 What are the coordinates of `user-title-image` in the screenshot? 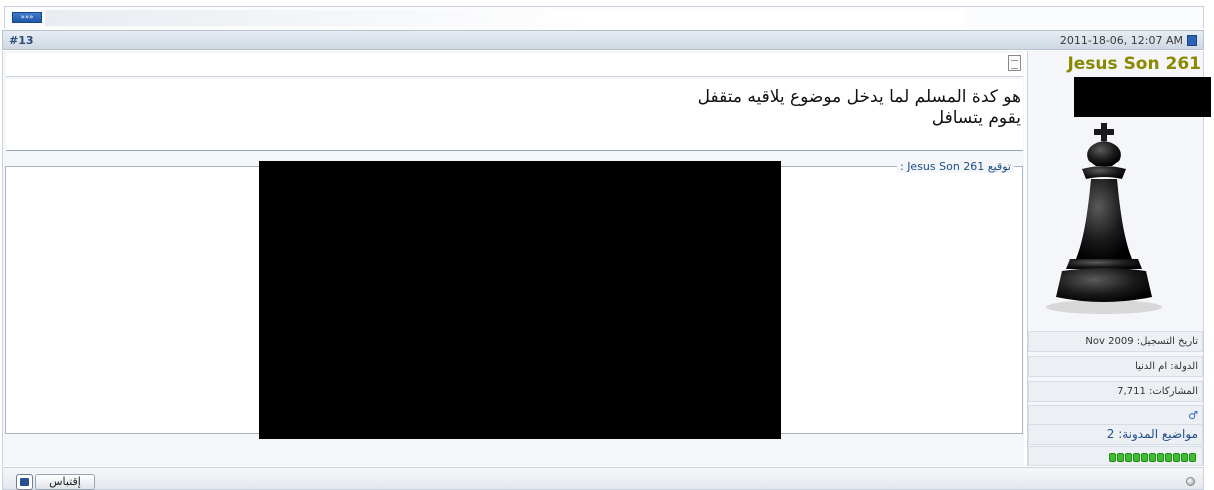 It's located at (1142, 97).